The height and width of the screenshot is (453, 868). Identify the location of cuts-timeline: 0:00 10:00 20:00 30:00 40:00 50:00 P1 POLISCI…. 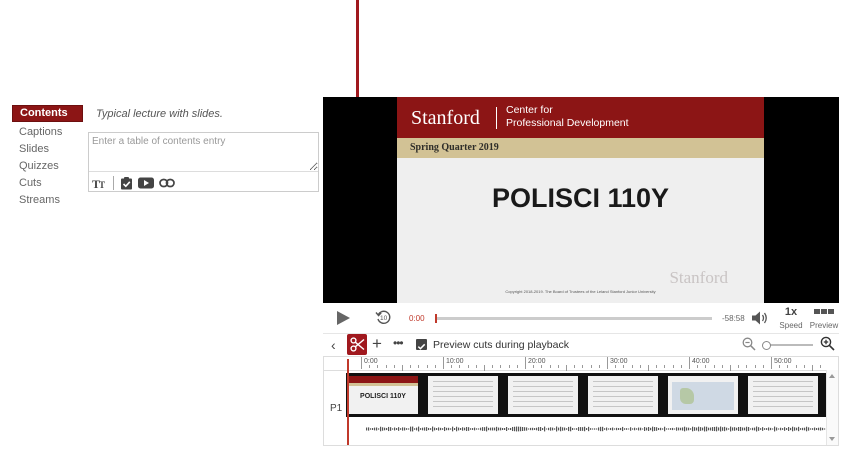
(581, 401).